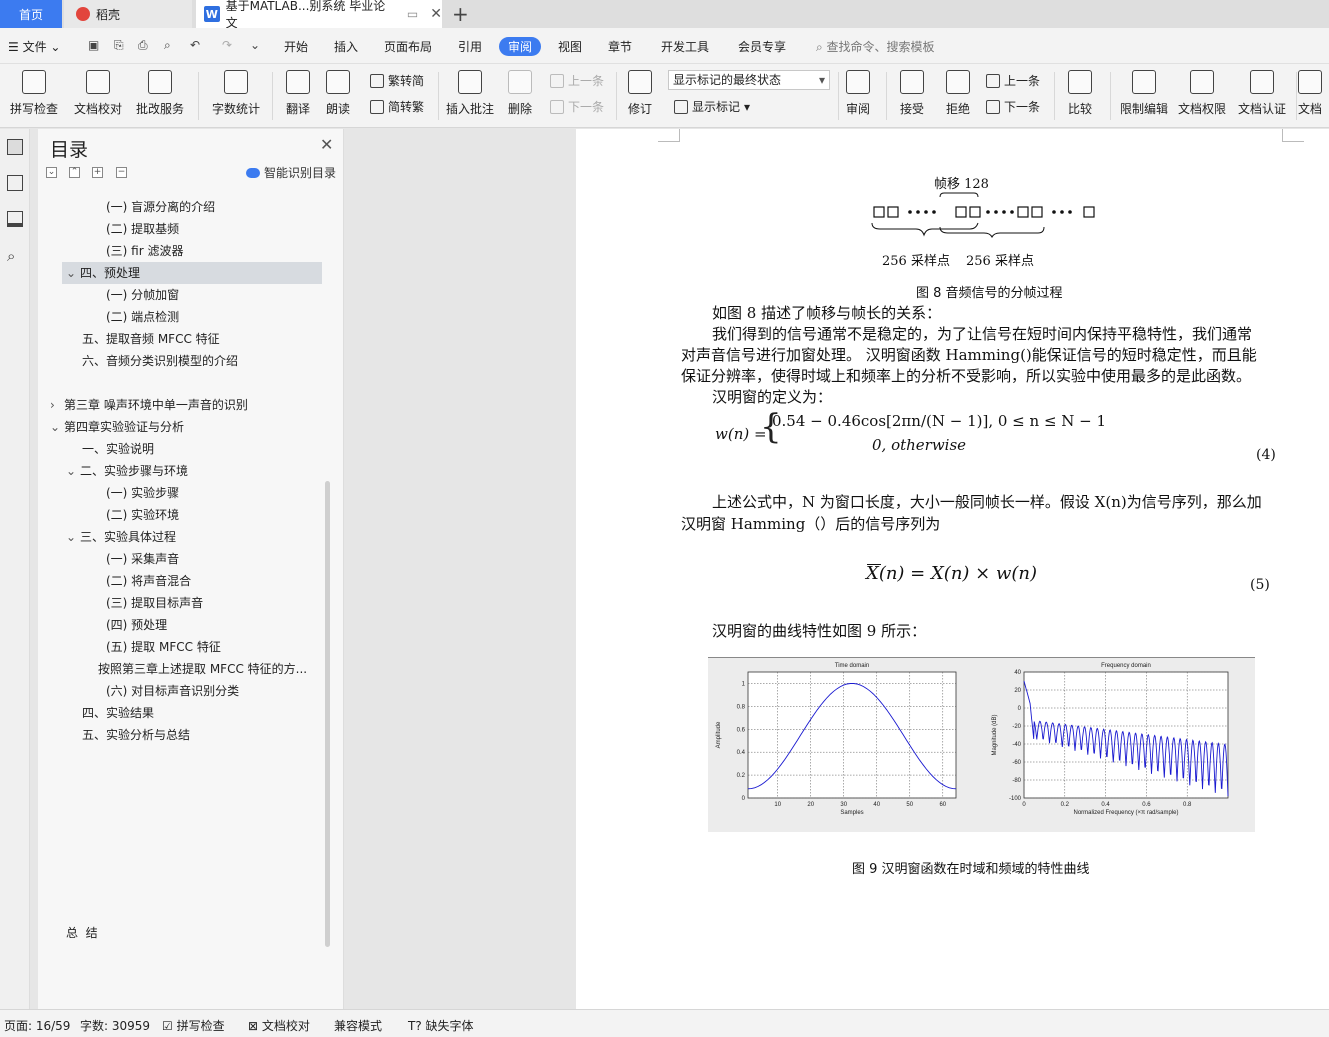 The height and width of the screenshot is (1037, 1329). Describe the element at coordinates (227, 45) in the screenshot. I see `redo-icon: ↷` at that location.